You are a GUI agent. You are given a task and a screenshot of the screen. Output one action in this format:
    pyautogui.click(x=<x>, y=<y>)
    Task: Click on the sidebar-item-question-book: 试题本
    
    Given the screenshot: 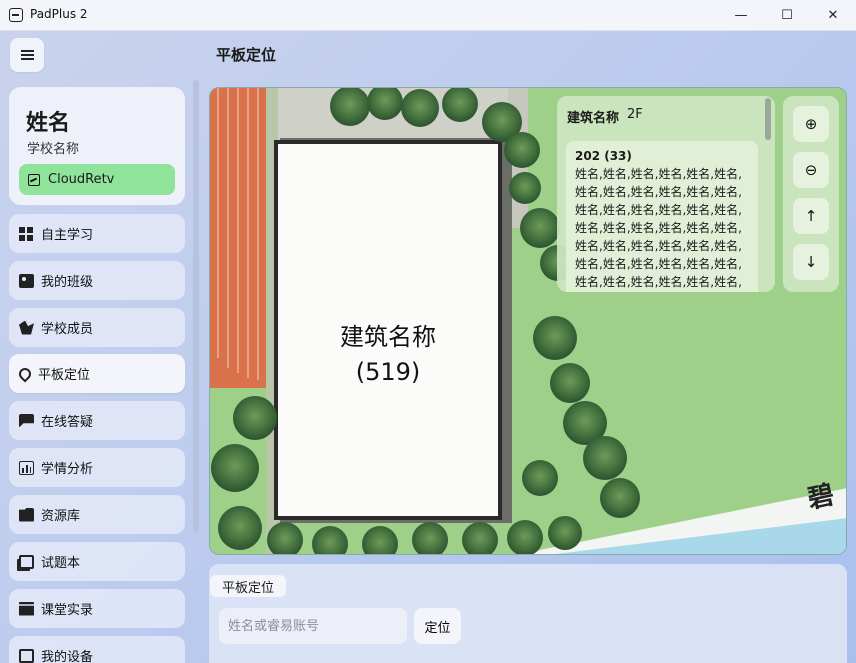 What is the action you would take?
    pyautogui.click(x=97, y=561)
    